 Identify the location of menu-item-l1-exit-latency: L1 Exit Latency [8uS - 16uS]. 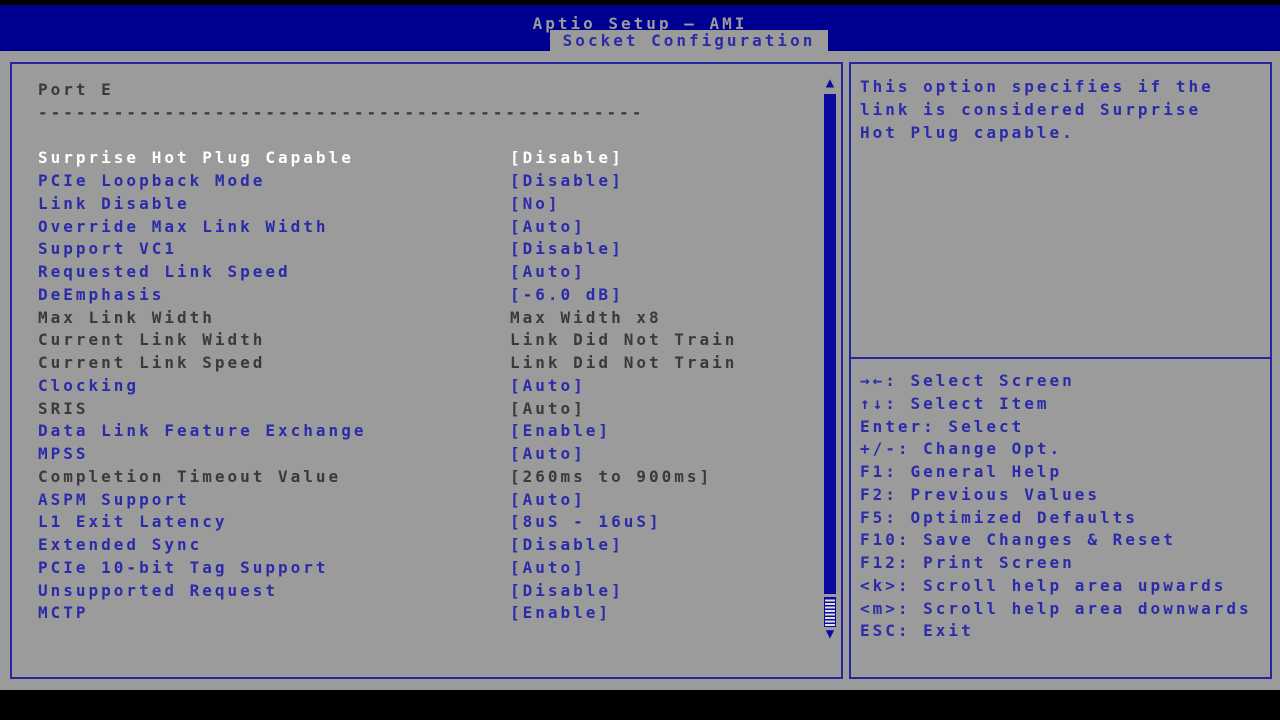
(419, 522).